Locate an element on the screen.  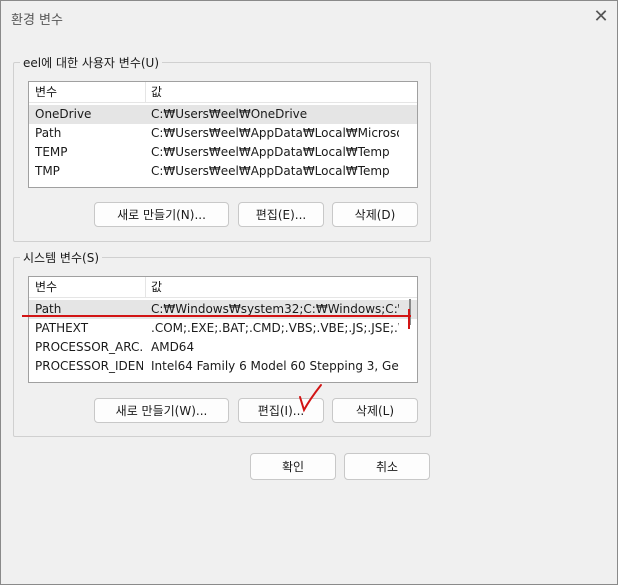
variable-name: PATHEXT is located at coordinates (62, 328).